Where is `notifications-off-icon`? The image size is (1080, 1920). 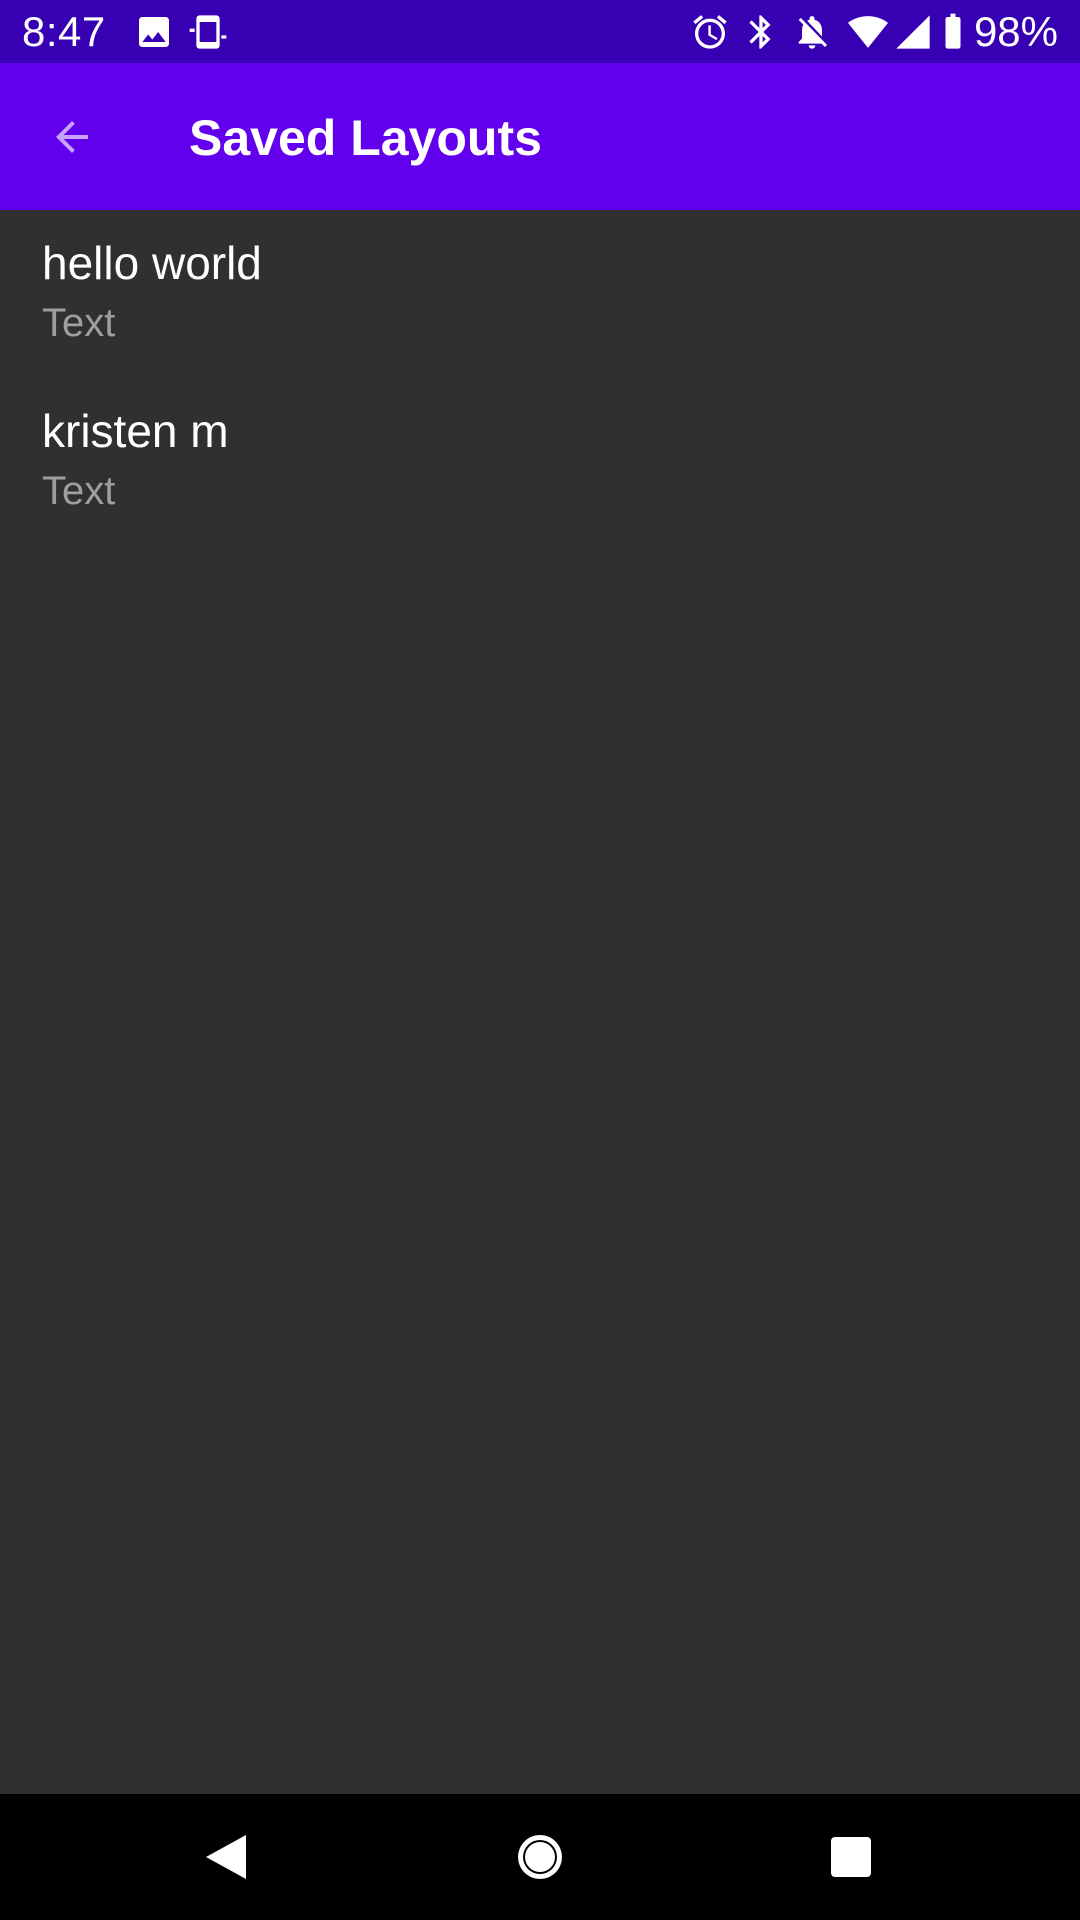 notifications-off-icon is located at coordinates (812, 32).